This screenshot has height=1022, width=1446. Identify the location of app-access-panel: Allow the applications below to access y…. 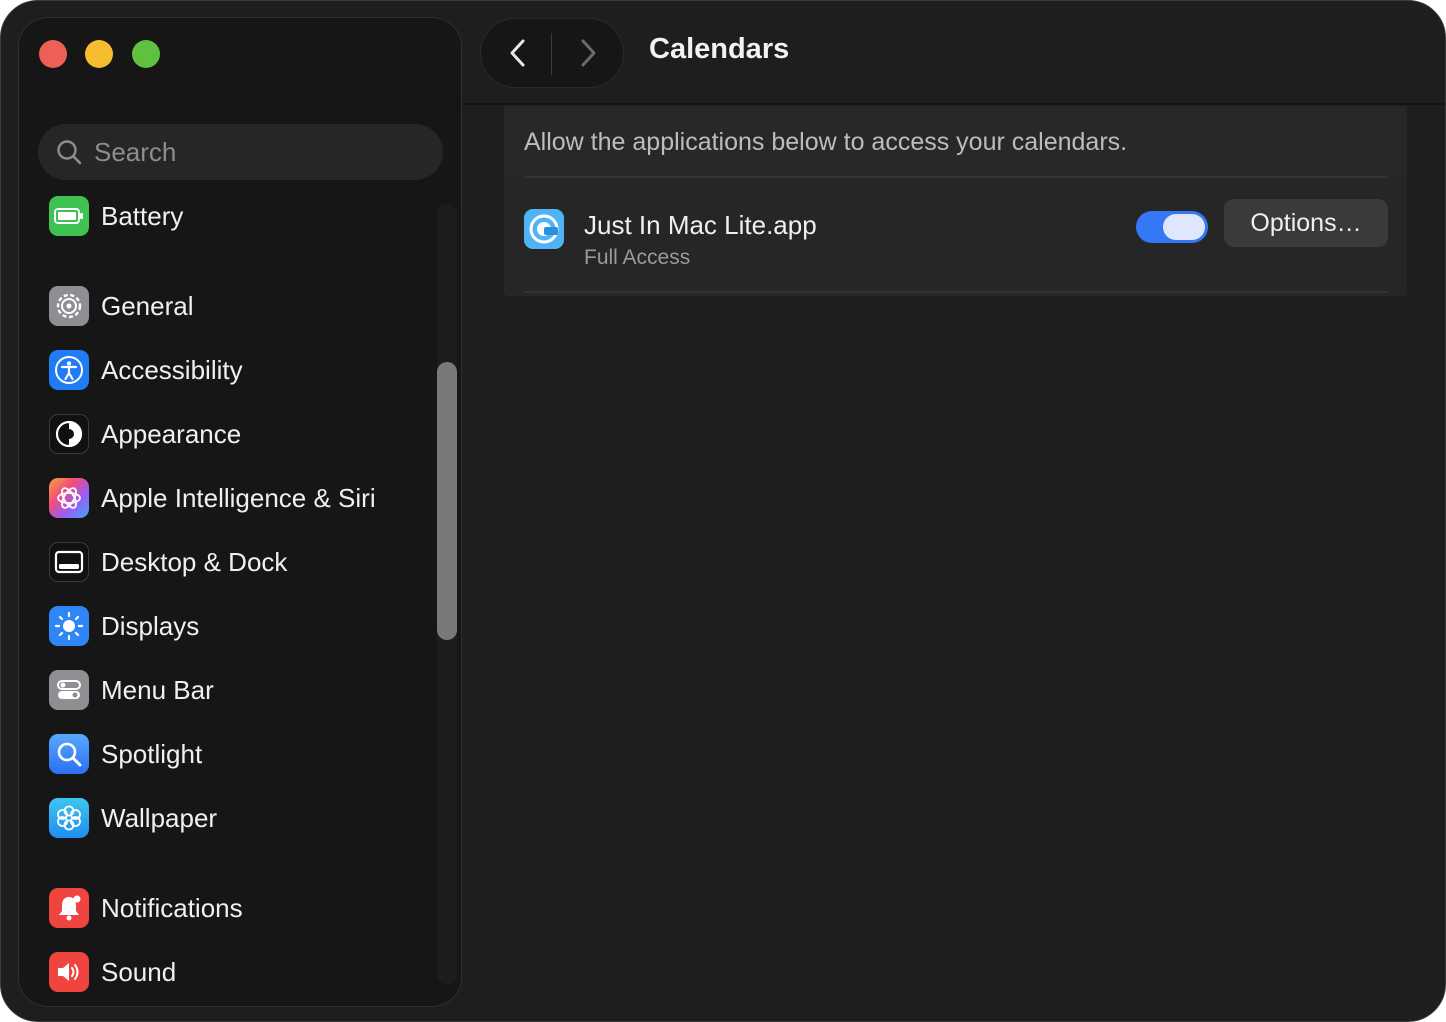
(955, 201).